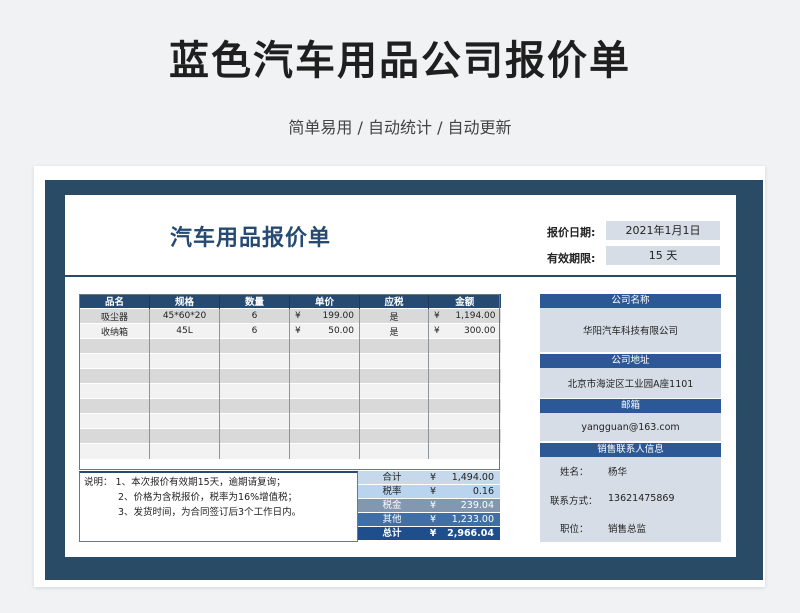 This screenshot has height=613, width=800. Describe the element at coordinates (392, 491) in the screenshot. I see `total-label: 税率` at that location.